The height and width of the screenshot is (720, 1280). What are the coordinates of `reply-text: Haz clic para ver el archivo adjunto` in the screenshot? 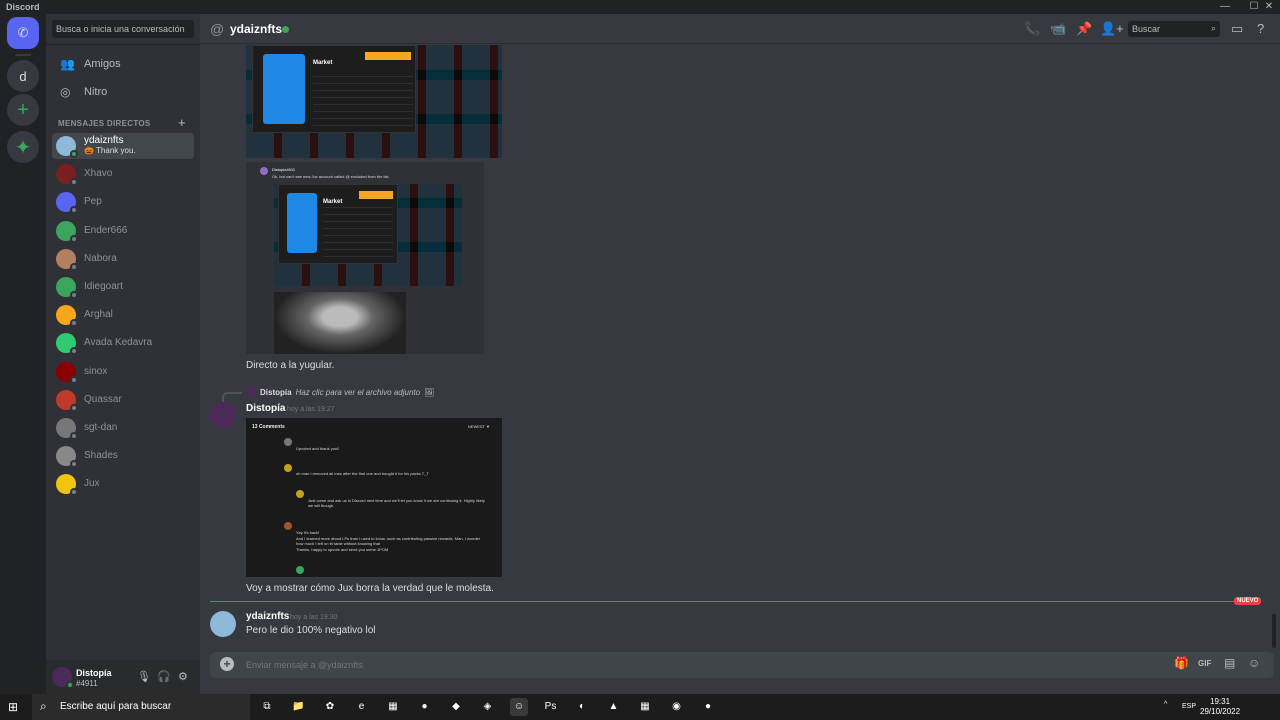 It's located at (358, 392).